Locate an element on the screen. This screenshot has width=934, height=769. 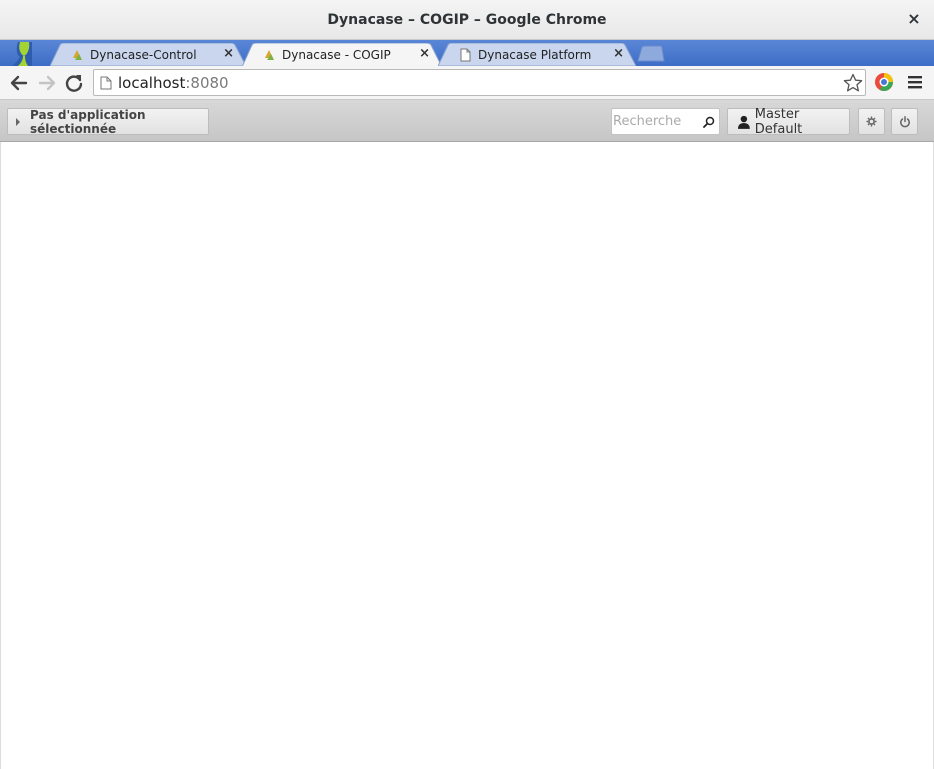
tab-label: Dynacase - COGIP is located at coordinates (336, 54).